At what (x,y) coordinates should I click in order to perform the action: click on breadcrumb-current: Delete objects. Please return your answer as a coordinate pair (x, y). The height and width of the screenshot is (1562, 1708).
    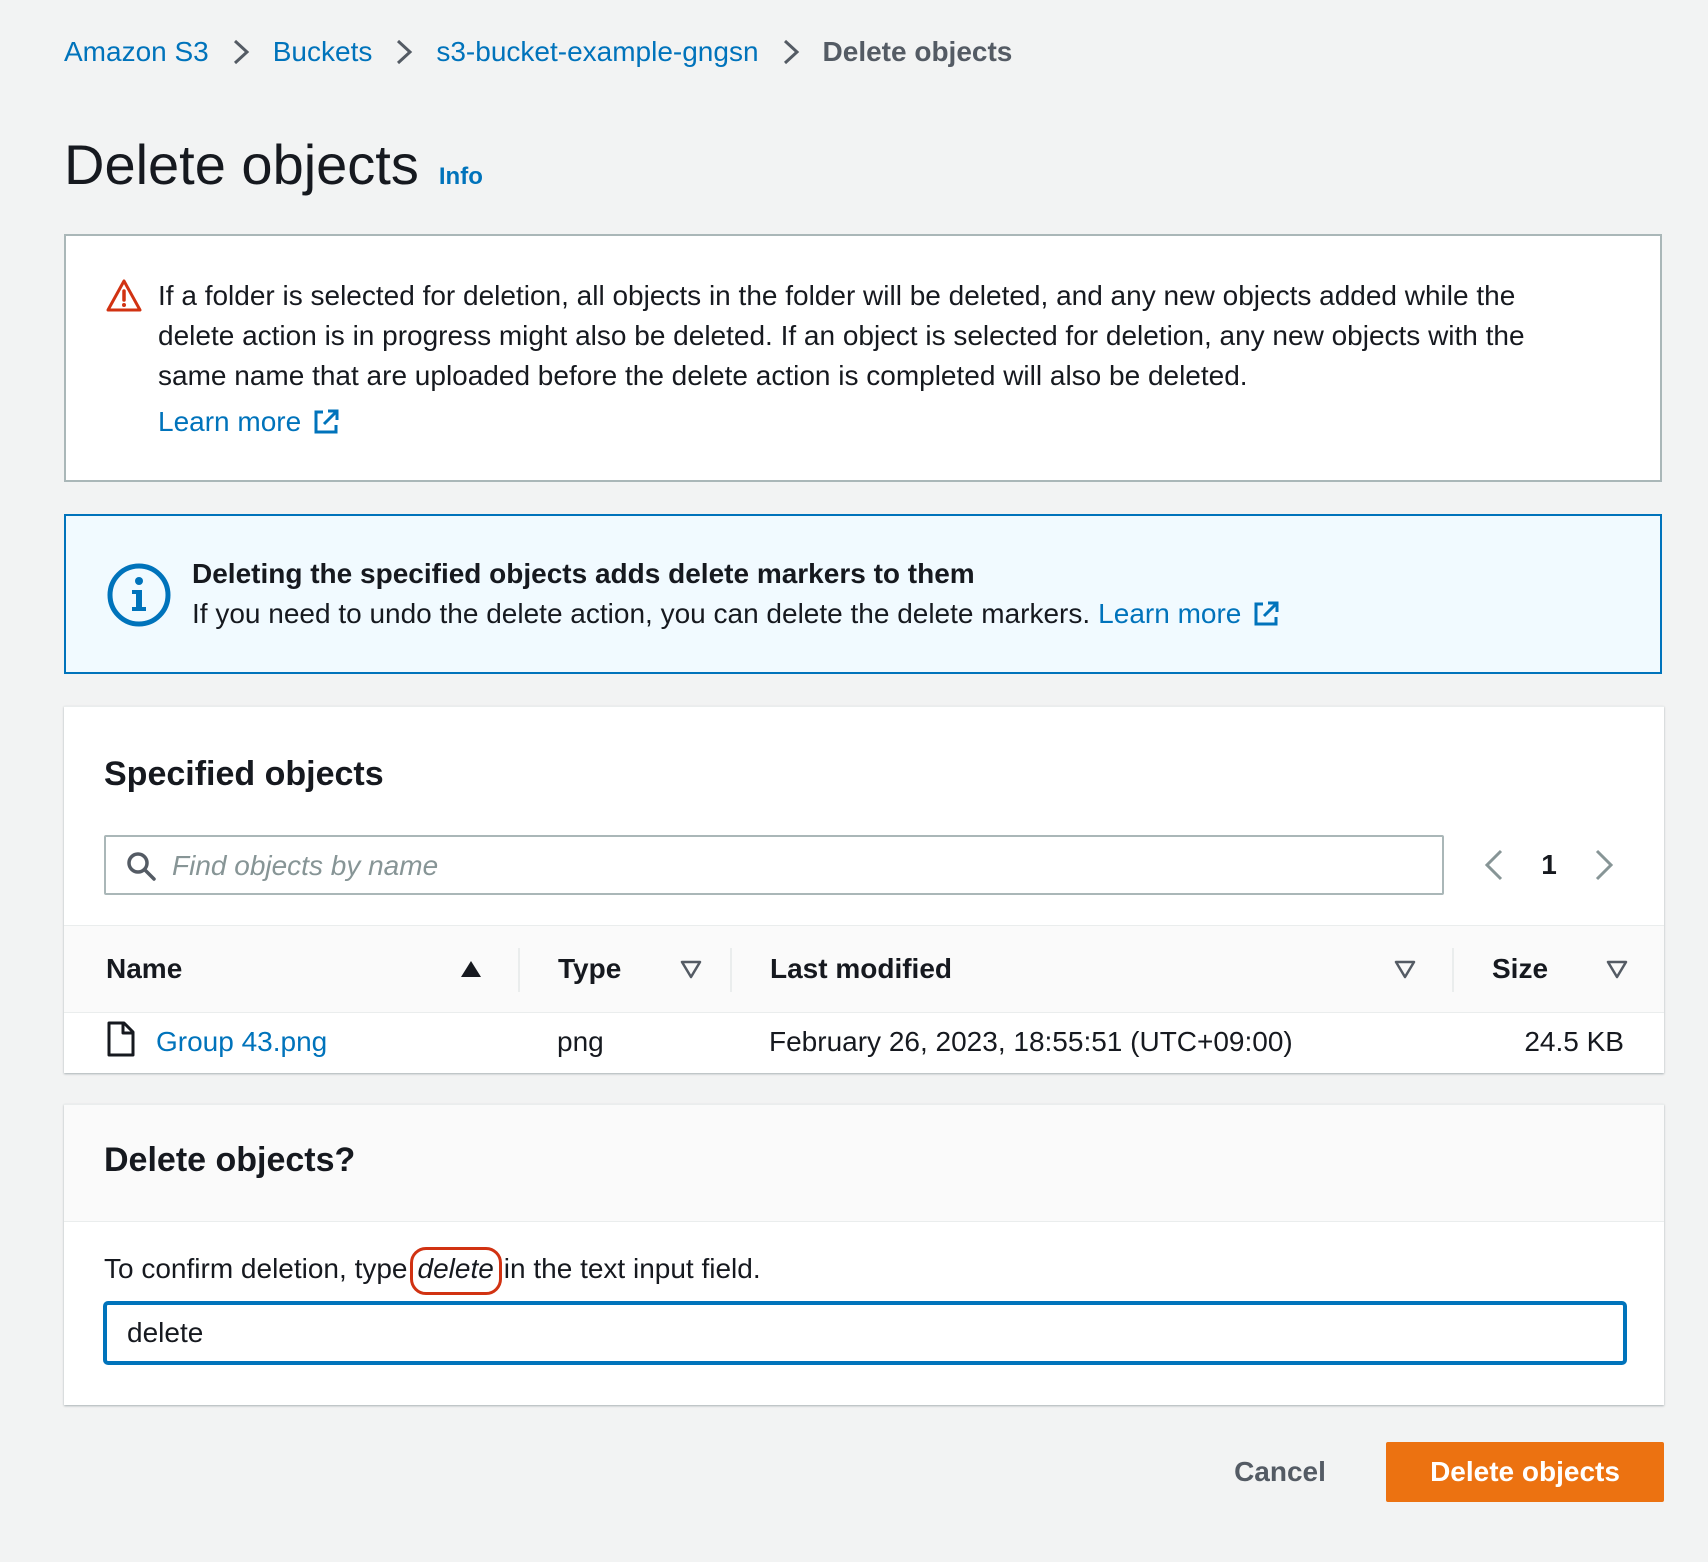
    Looking at the image, I should click on (917, 51).